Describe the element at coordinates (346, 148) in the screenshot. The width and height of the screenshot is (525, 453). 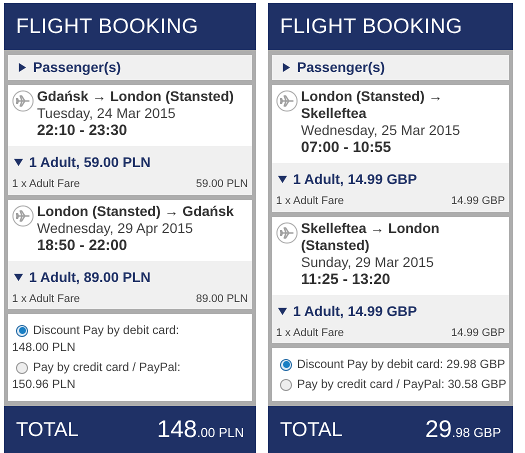
I see `flight-time: 07:00 - 10:55` at that location.